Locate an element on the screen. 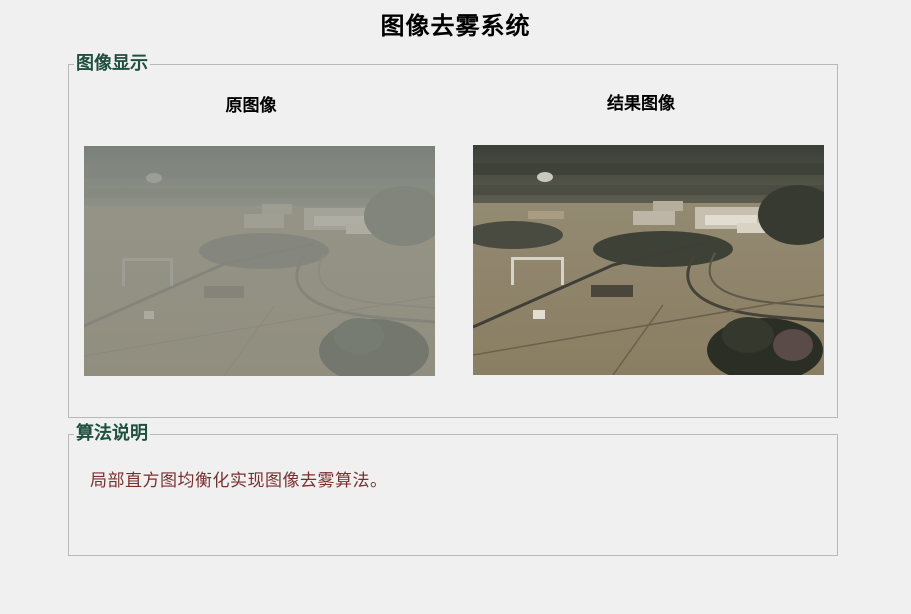 The width and height of the screenshot is (911, 614). original-image-caption: 原图像 is located at coordinates (251, 106).